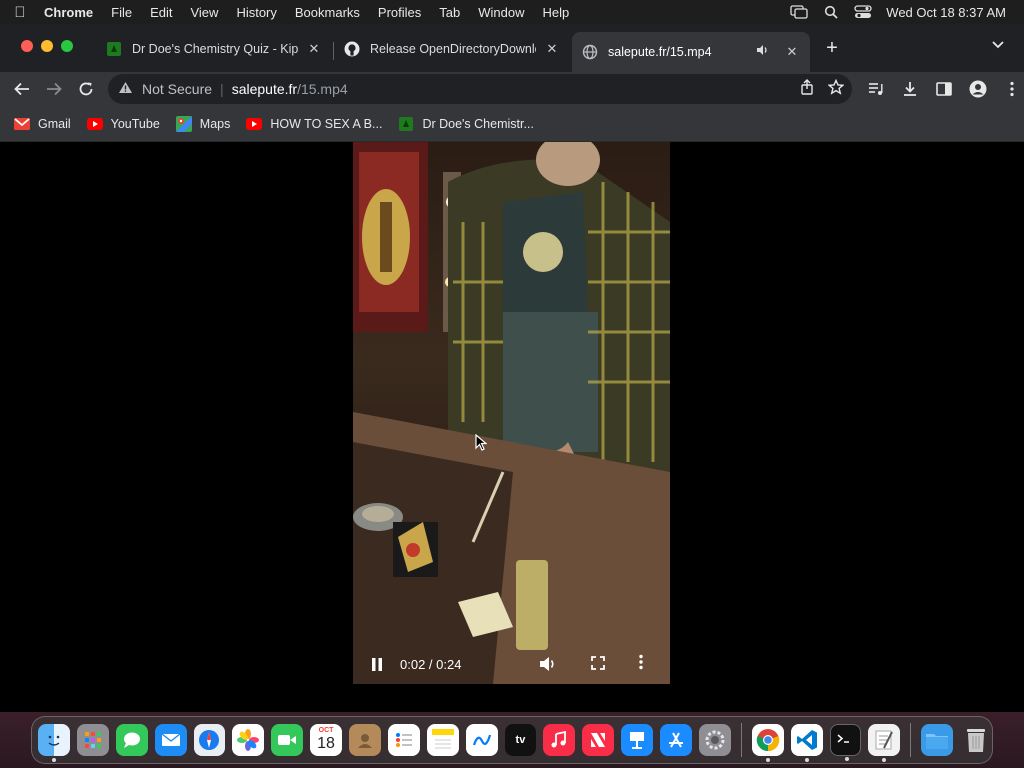 This screenshot has height=768, width=1024. What do you see at coordinates (637, 740) in the screenshot?
I see `keynote-icon` at bounding box center [637, 740].